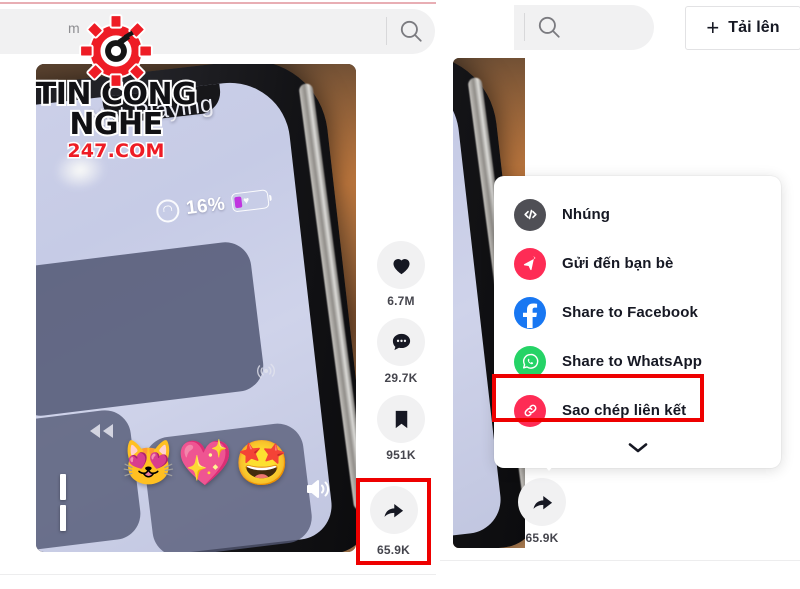 The image size is (800, 589). I want to click on now-playing-widget, so click(151, 329).